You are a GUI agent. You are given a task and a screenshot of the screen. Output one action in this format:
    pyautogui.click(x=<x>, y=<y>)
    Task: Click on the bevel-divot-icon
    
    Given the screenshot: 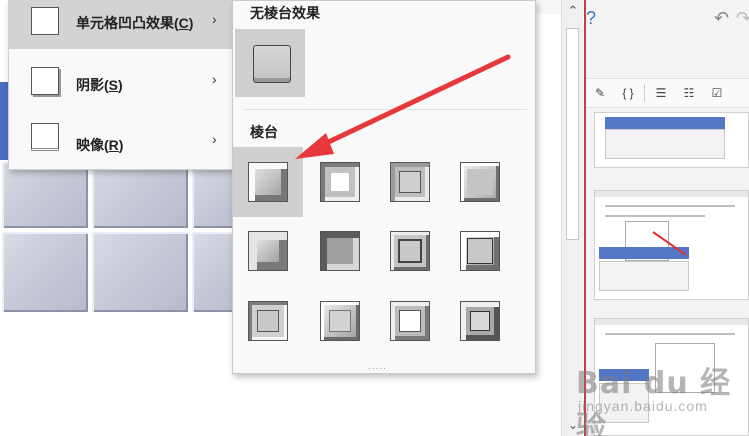 What is the action you would take?
    pyautogui.click(x=268, y=321)
    